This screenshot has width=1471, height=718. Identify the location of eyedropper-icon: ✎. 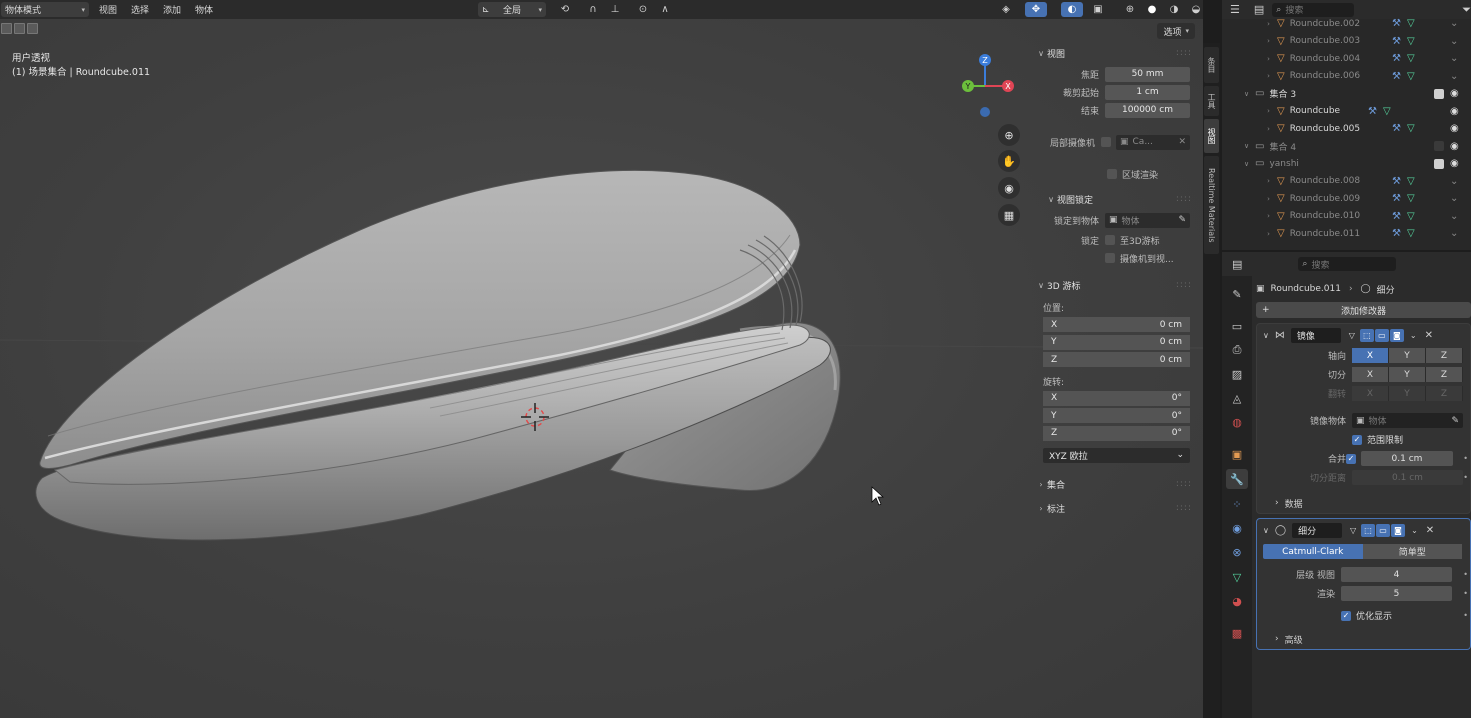
(1455, 421).